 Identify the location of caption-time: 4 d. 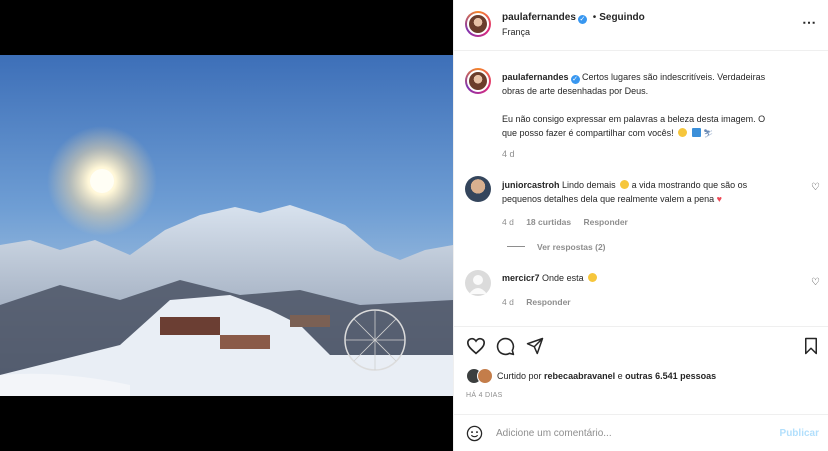
(508, 154).